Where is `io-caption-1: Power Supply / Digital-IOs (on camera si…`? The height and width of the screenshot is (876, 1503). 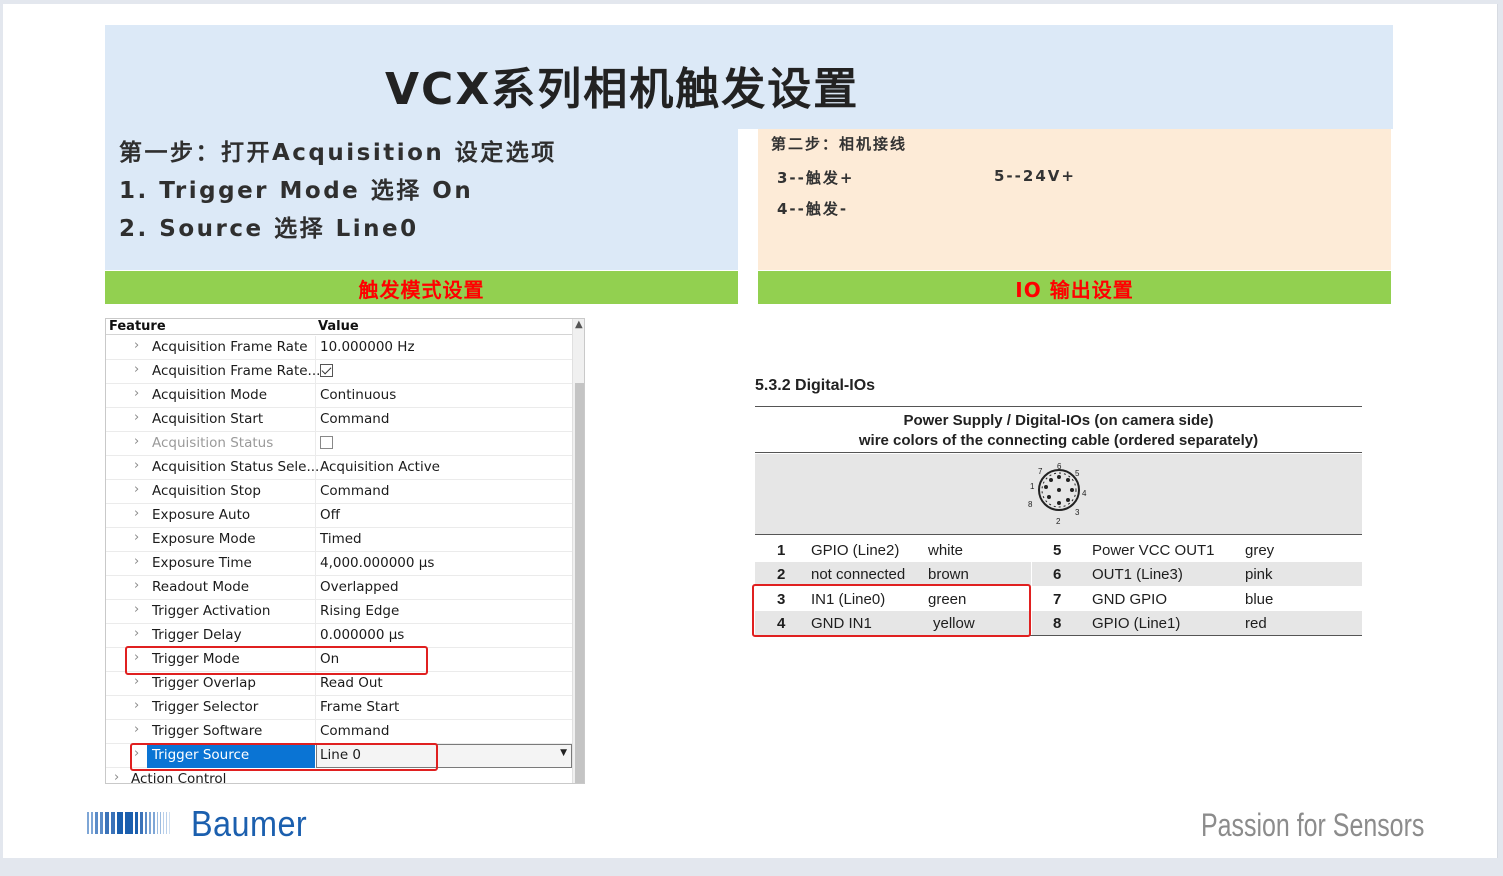
io-caption-1: Power Supply / Digital-IOs (on camera si… is located at coordinates (1058, 420).